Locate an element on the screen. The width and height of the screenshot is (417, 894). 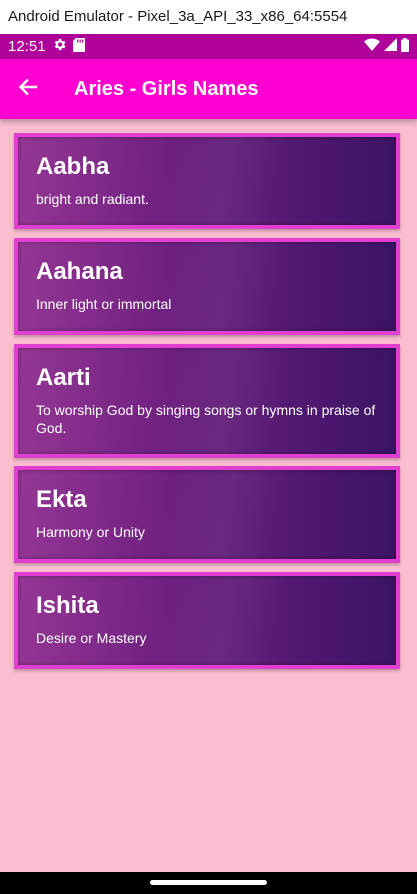
home-gesture-handle is located at coordinates (208, 882).